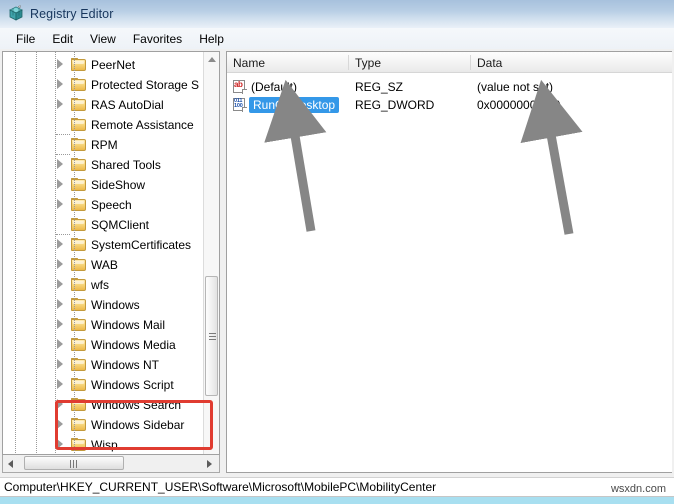 The height and width of the screenshot is (504, 674). Describe the element at coordinates (103, 39) in the screenshot. I see `menu-item-view: View` at that location.